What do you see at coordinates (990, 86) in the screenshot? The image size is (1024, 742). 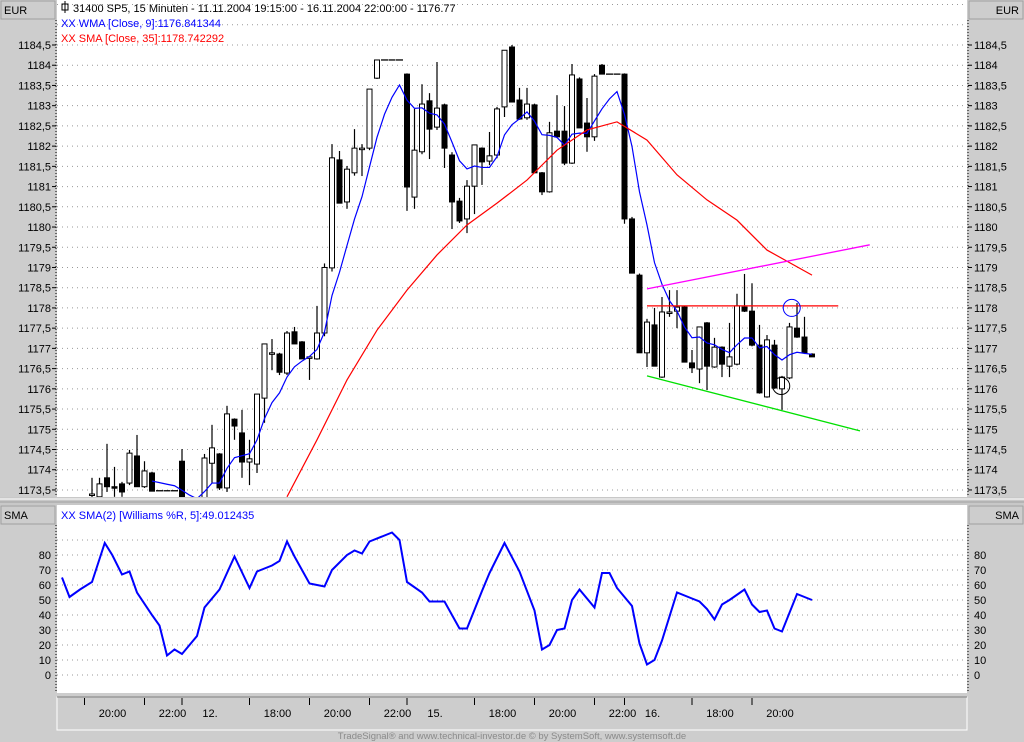 I see `y-tick-label-right: 1183,5` at bounding box center [990, 86].